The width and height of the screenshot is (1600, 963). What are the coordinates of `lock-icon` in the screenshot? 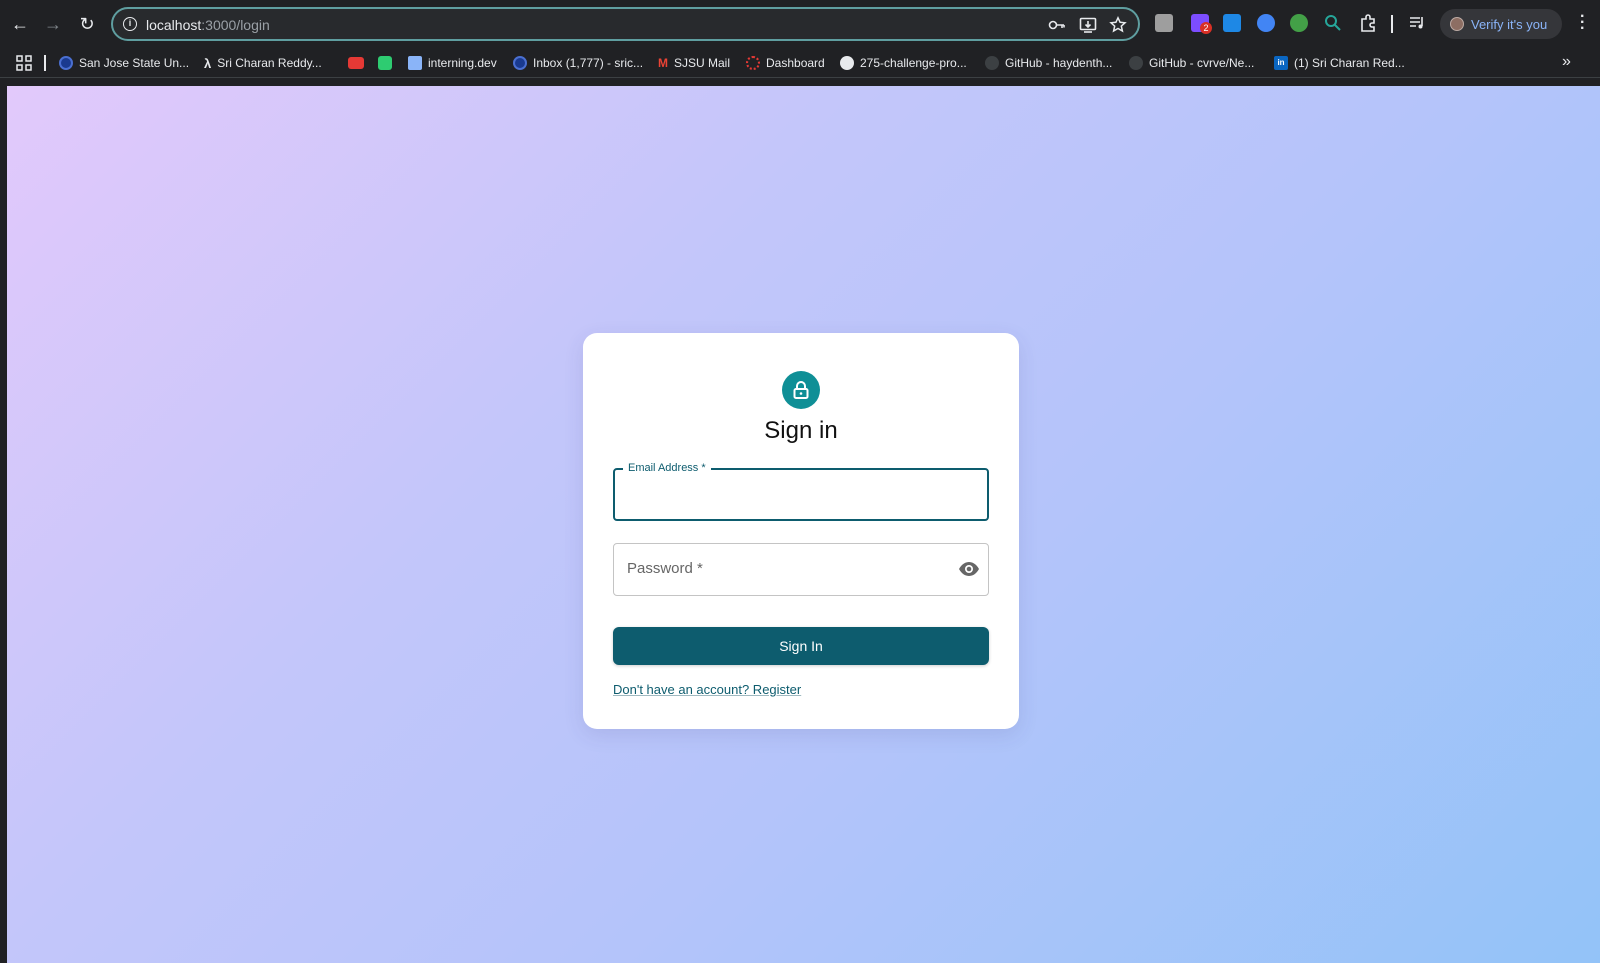 It's located at (801, 390).